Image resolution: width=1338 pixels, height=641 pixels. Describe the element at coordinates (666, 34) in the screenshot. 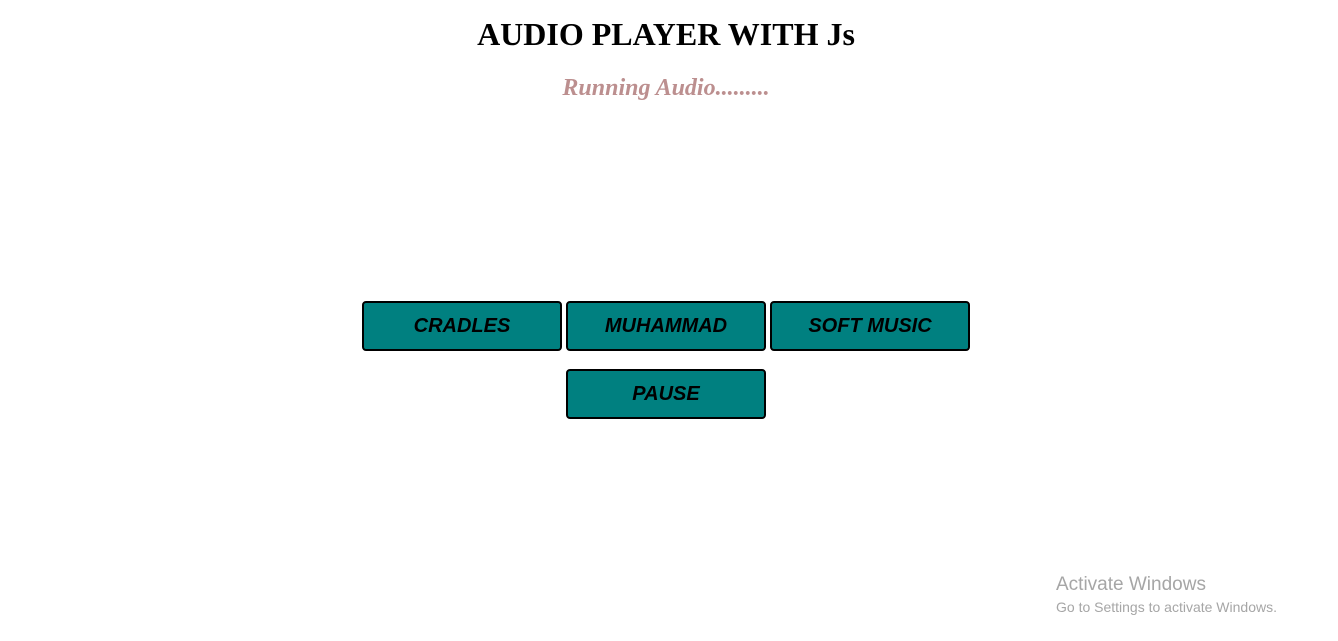

I see `page-title: AUDIO PLAYER WITH Js` at that location.